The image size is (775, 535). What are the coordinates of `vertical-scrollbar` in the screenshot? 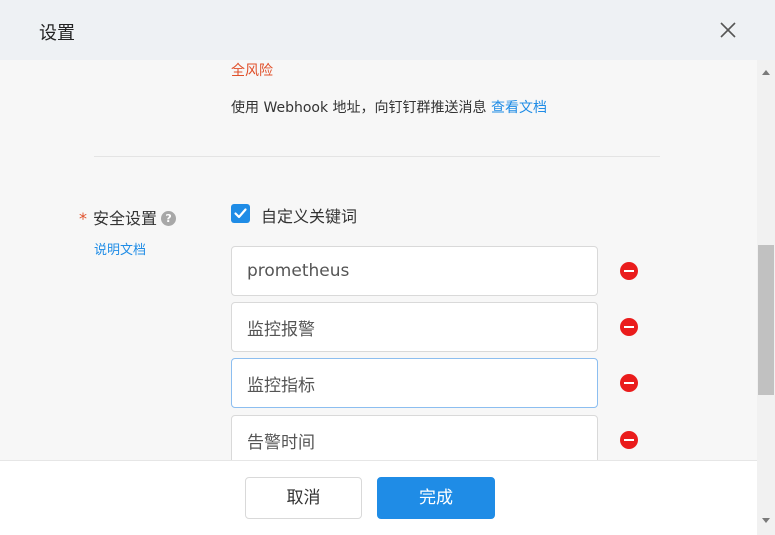 It's located at (766, 297).